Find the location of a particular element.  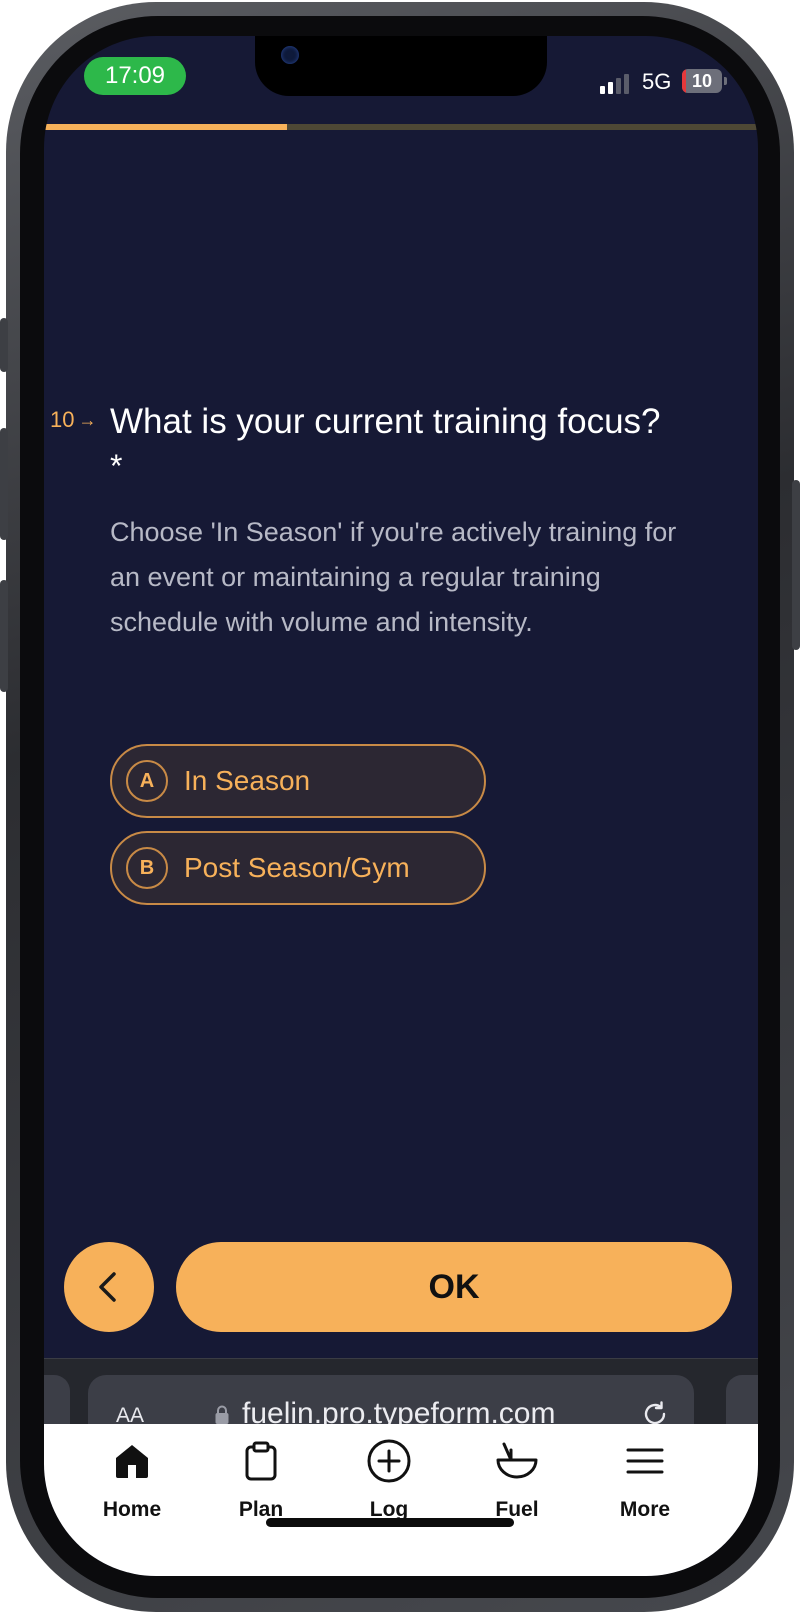

battery-icon: 10 is located at coordinates (702, 81).